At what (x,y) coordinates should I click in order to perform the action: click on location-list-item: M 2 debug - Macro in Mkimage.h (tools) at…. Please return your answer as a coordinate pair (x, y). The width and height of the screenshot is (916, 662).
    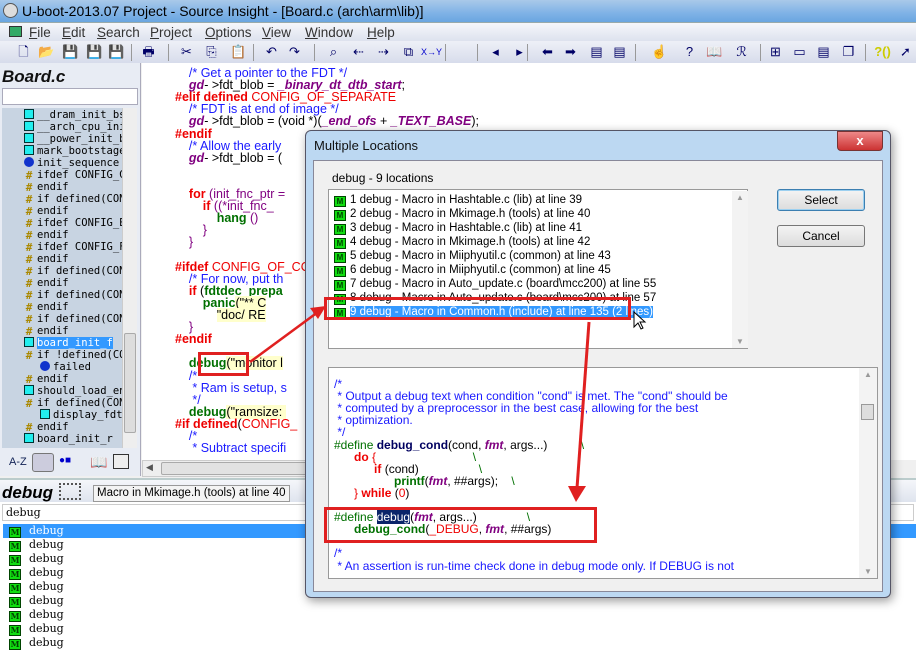
    Looking at the image, I should click on (532, 214).